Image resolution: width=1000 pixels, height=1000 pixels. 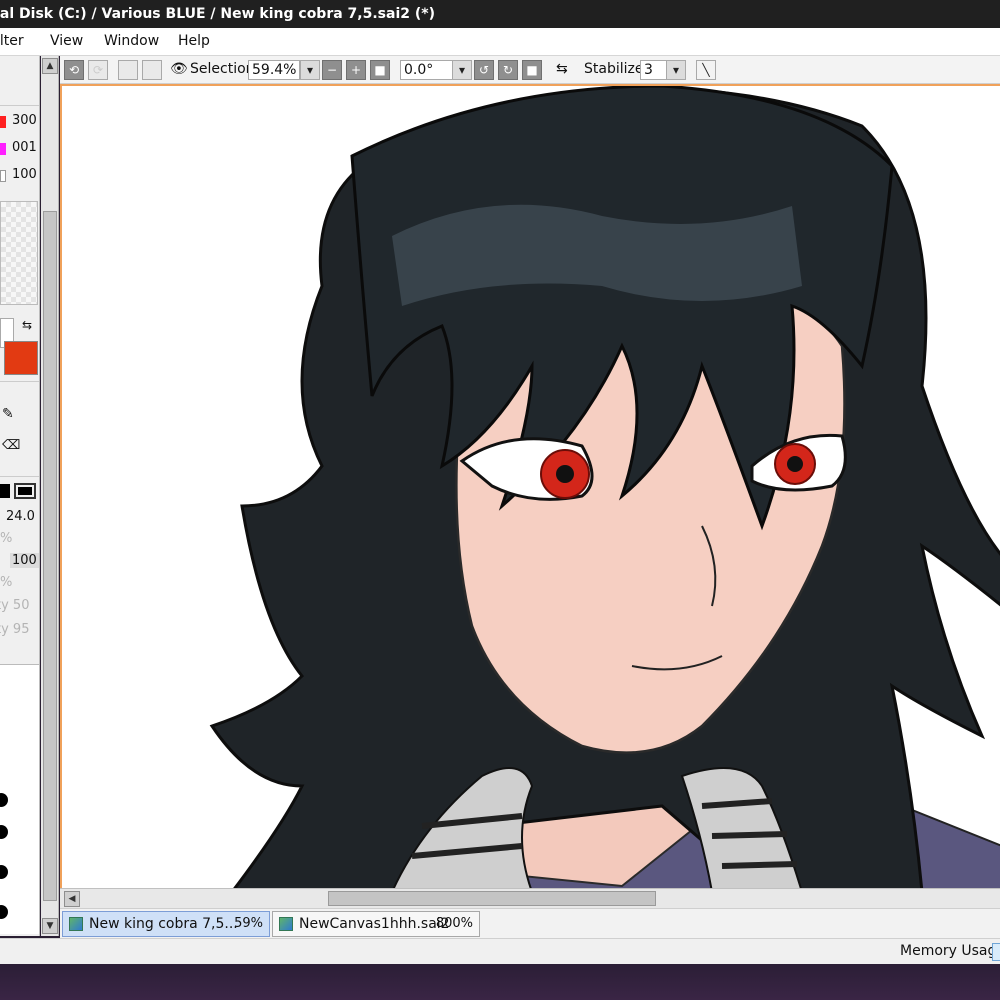 I want to click on undo-icon: ⟲, so click(x=74, y=70).